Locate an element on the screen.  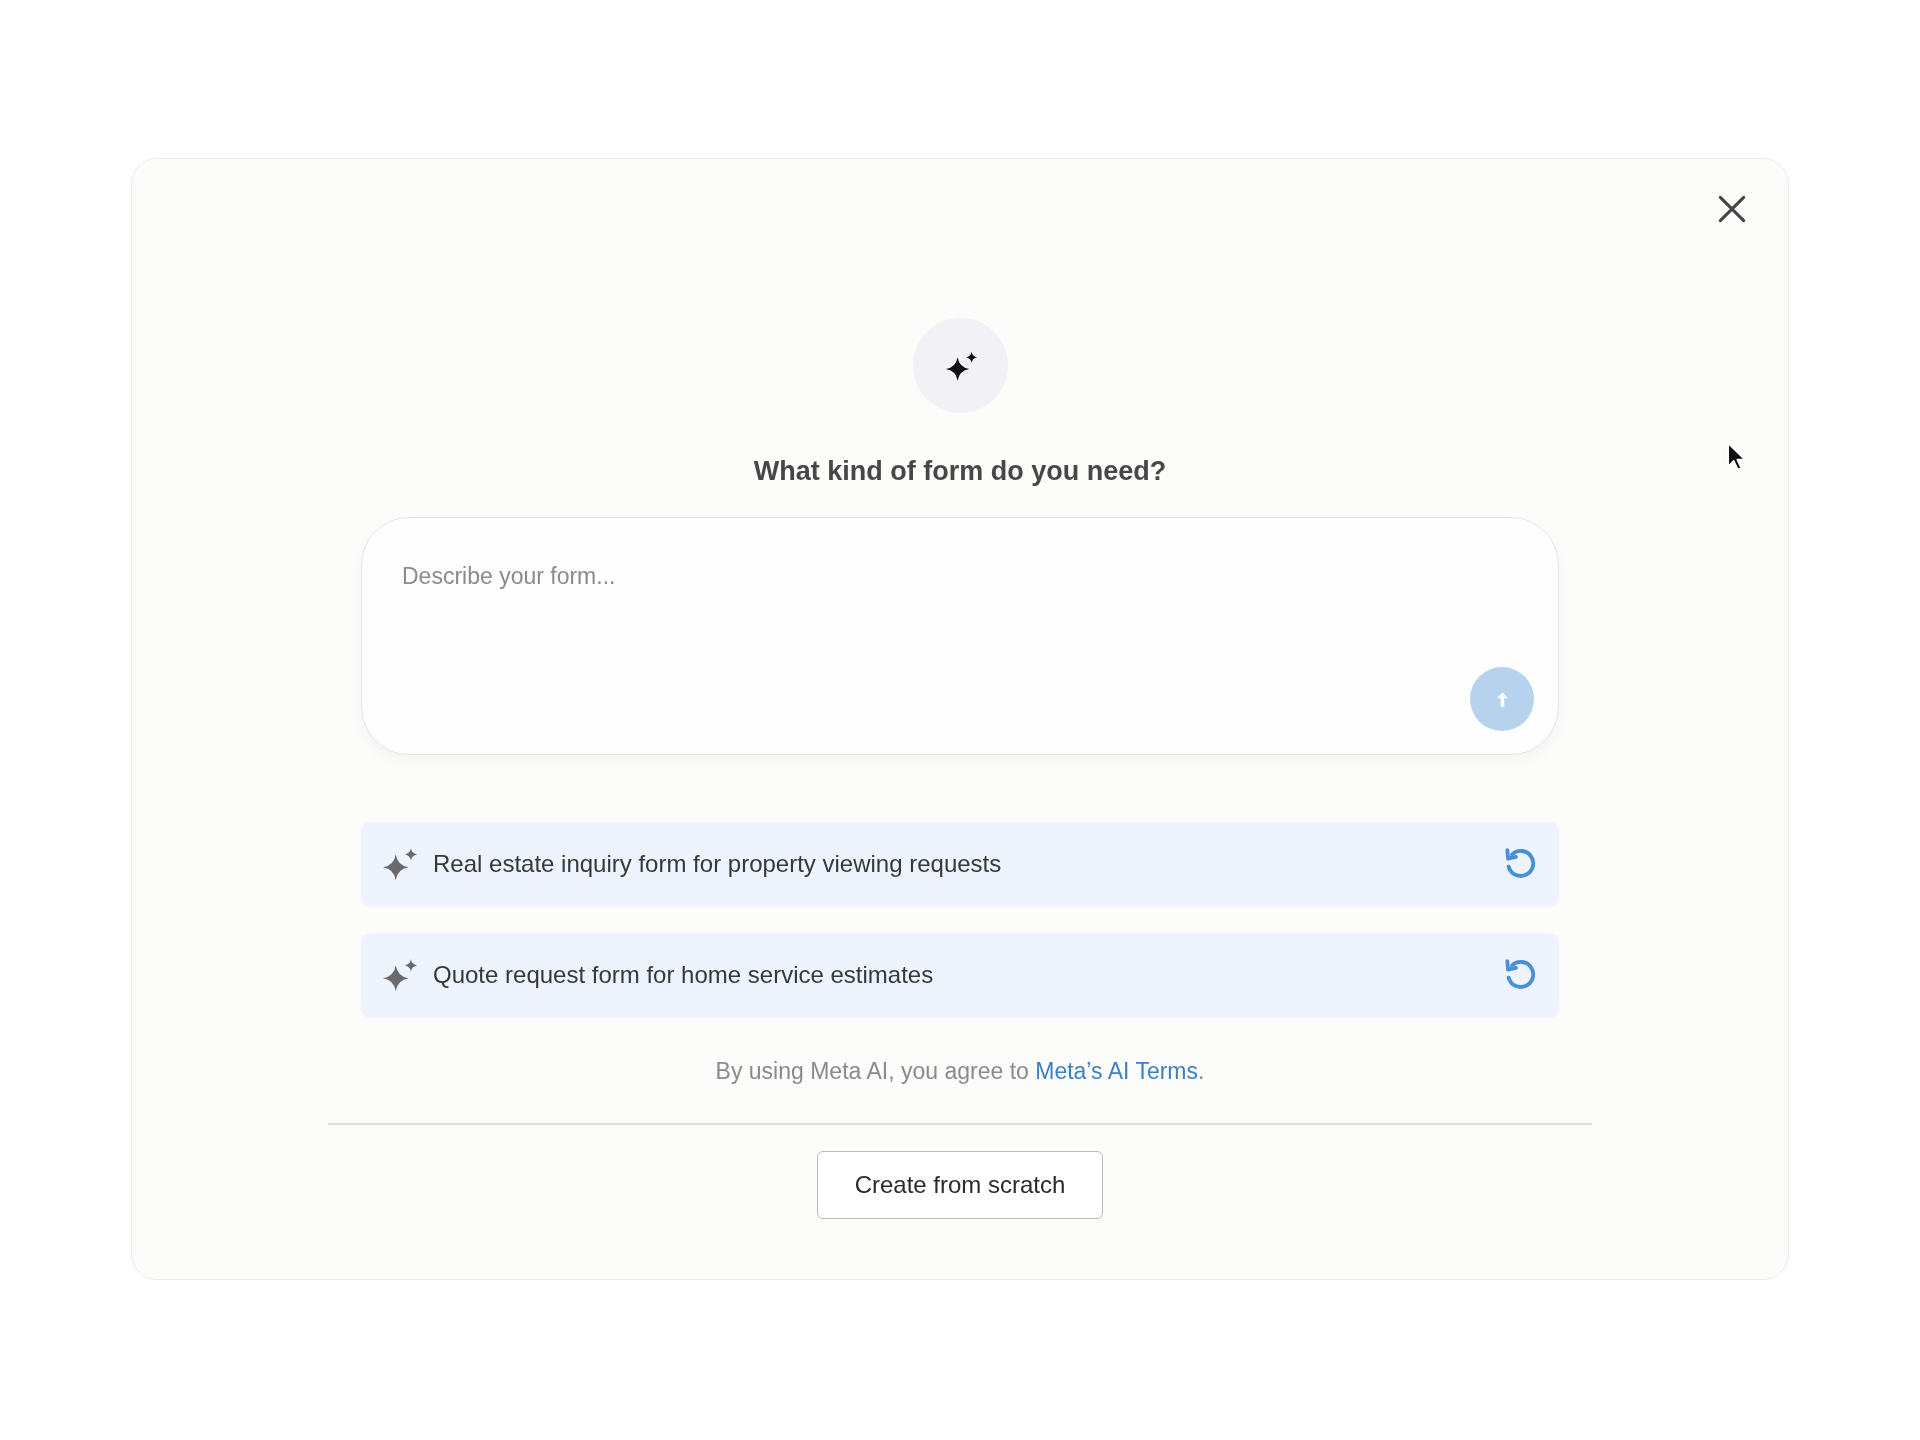
terms-notice: By using Meta AI, you agree to Meta’s AI Terms. is located at coordinates (960, 1071).